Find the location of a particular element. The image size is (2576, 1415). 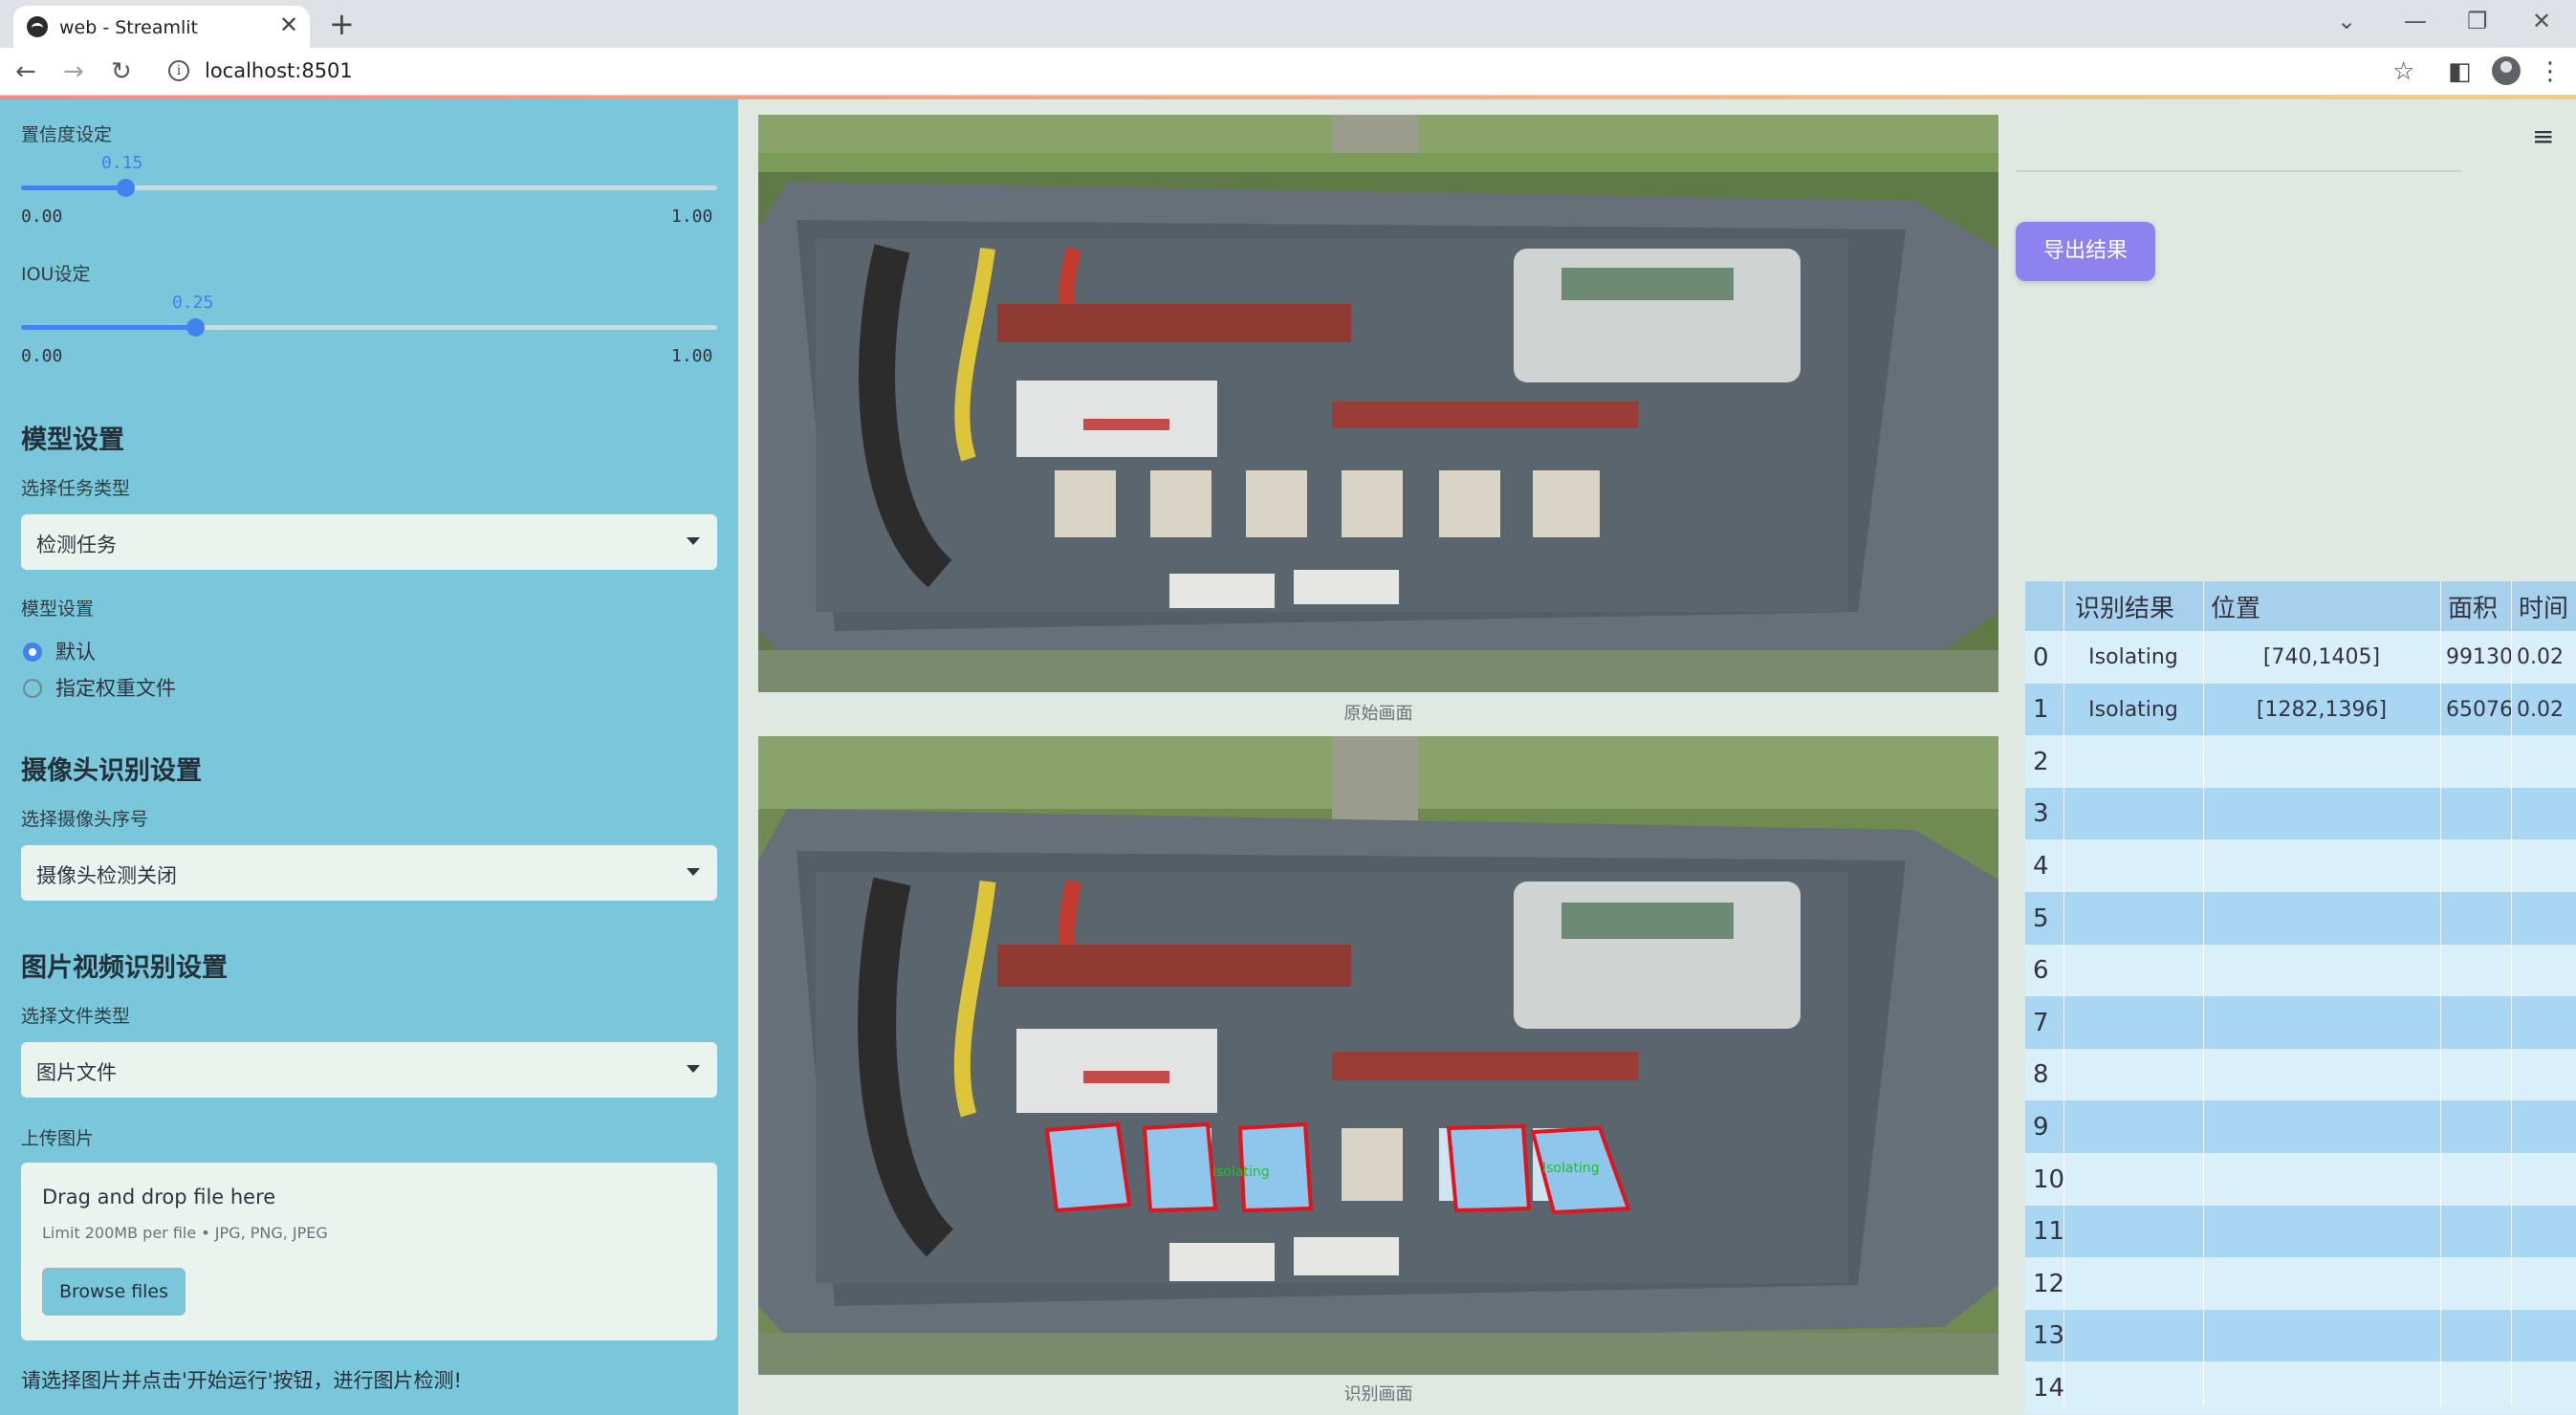

camera-index-select: 摄像头检测关闭 is located at coordinates (369, 873).